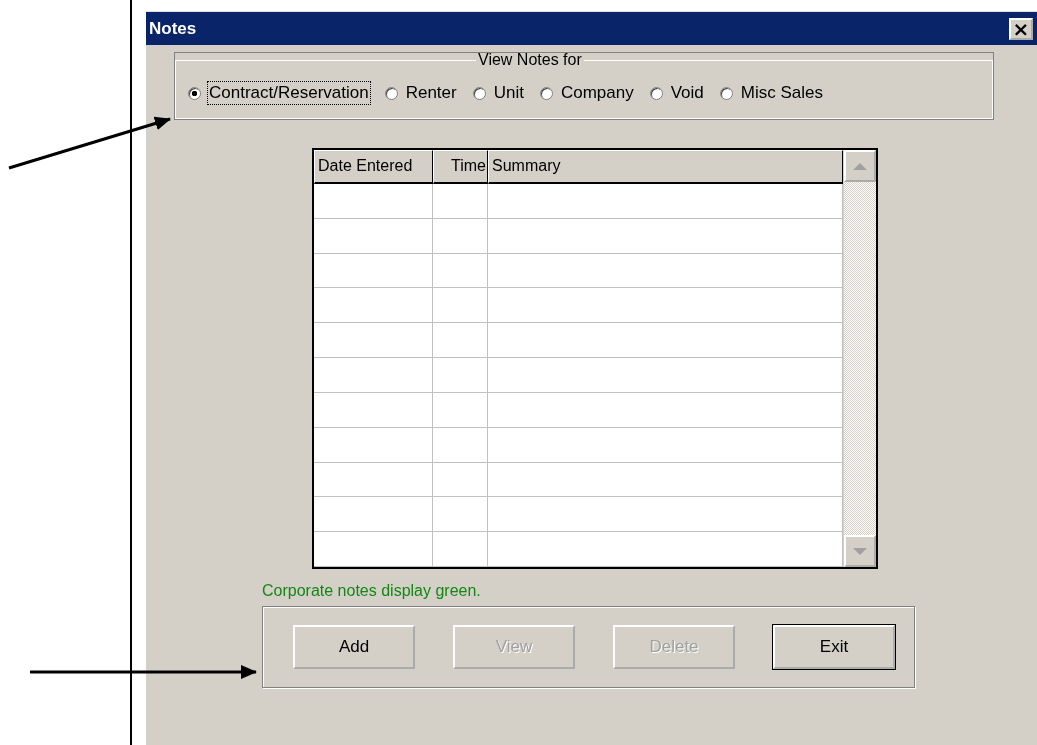 Image resolution: width=1037 pixels, height=745 pixels. I want to click on scroll-up-button, so click(860, 166).